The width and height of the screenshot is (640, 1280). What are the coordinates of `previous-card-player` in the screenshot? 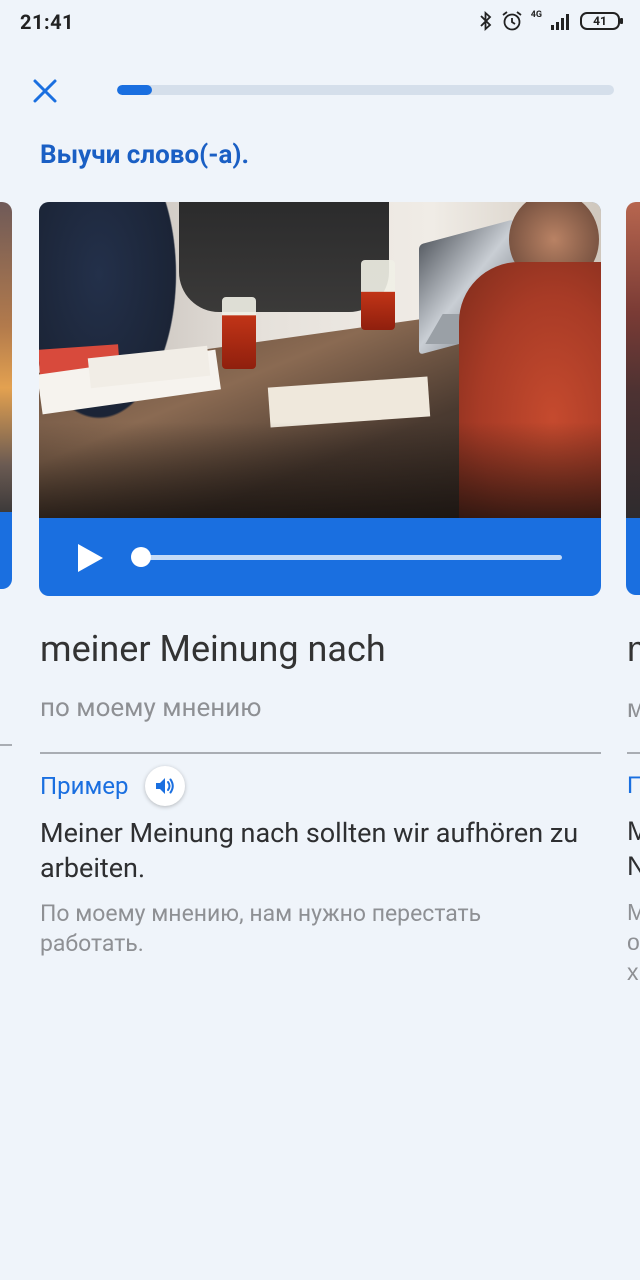 It's located at (6, 550).